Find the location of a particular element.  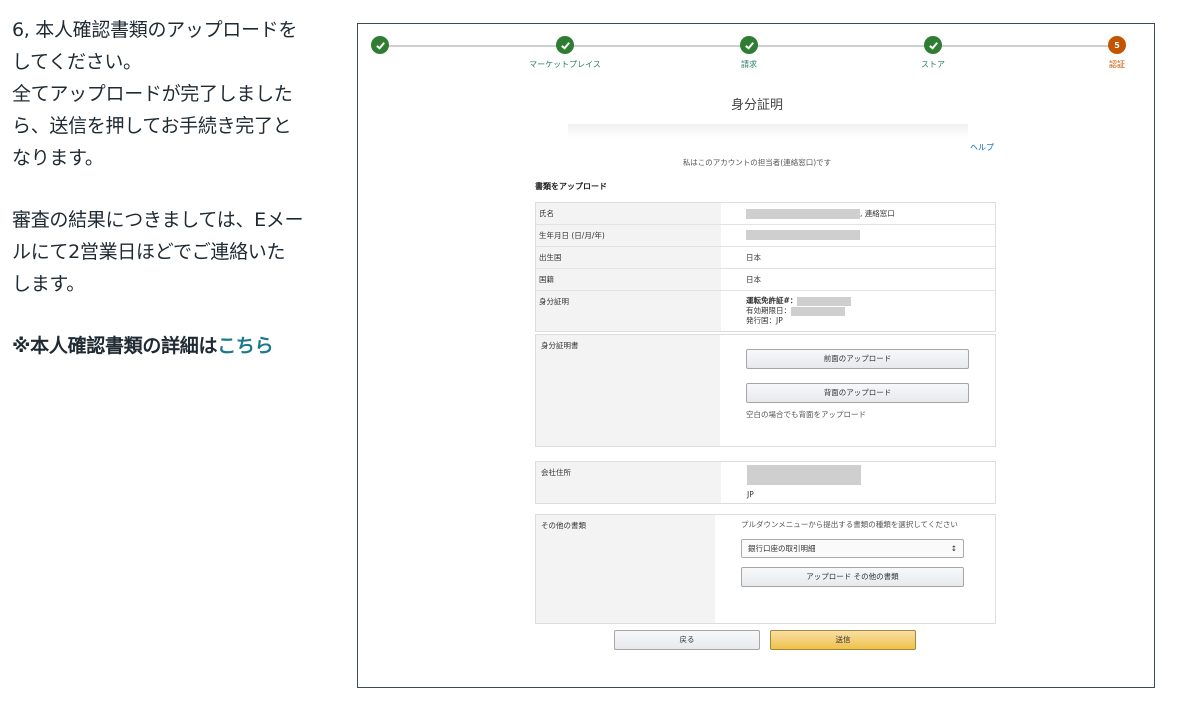

upload-other-documents-button: アップロード その他の書類 is located at coordinates (852, 577).